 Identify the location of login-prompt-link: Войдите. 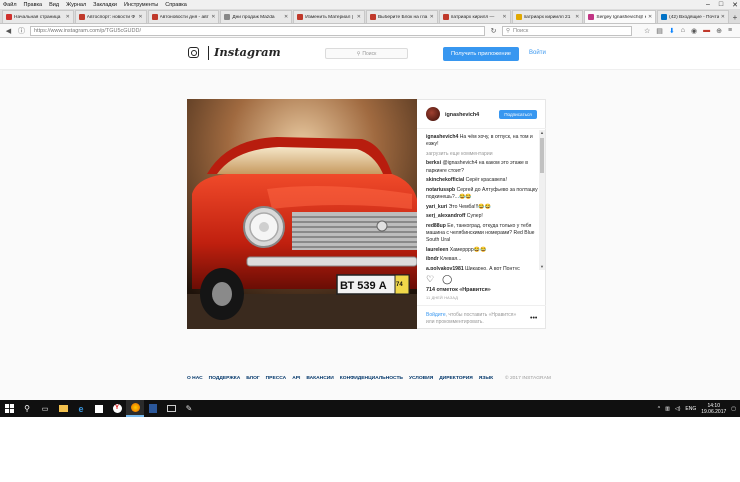
(436, 315).